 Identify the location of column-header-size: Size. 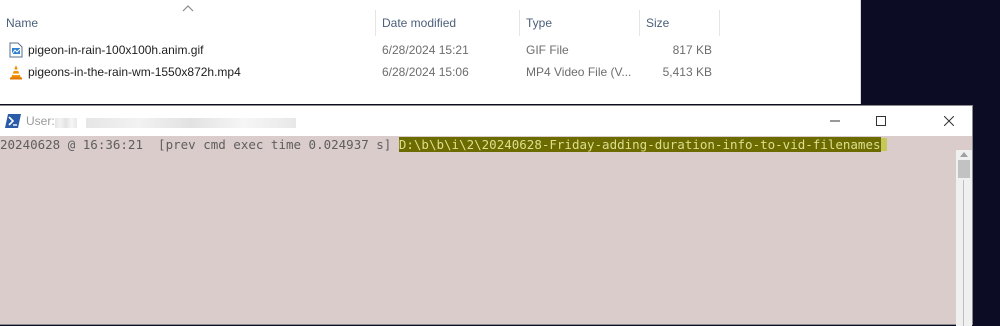
(680, 23).